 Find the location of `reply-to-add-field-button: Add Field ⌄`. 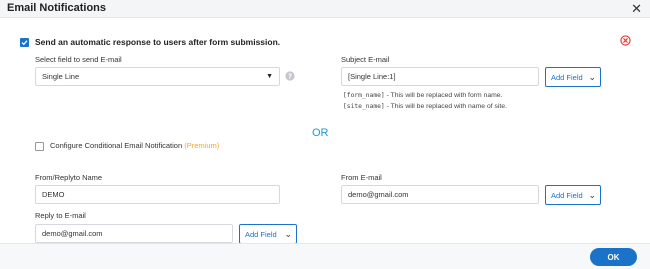

reply-to-add-field-button: Add Field ⌄ is located at coordinates (268, 234).